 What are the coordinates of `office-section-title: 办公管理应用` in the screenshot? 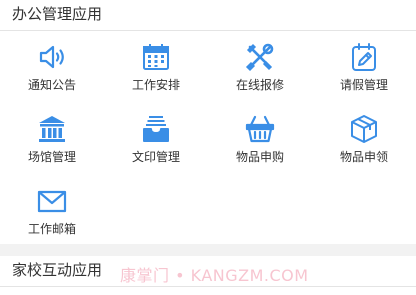 It's located at (57, 14).